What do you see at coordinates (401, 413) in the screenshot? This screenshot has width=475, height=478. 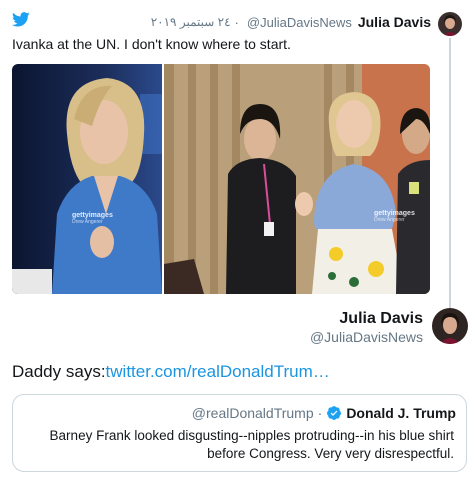 I see `quoted-author-name: Donald J. Trump` at bounding box center [401, 413].